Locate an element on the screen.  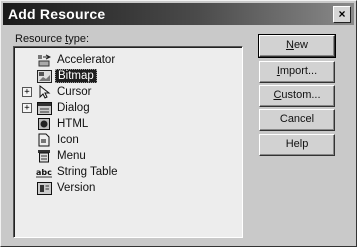
tree-item-string-table: abc String Table is located at coordinates (127, 172).